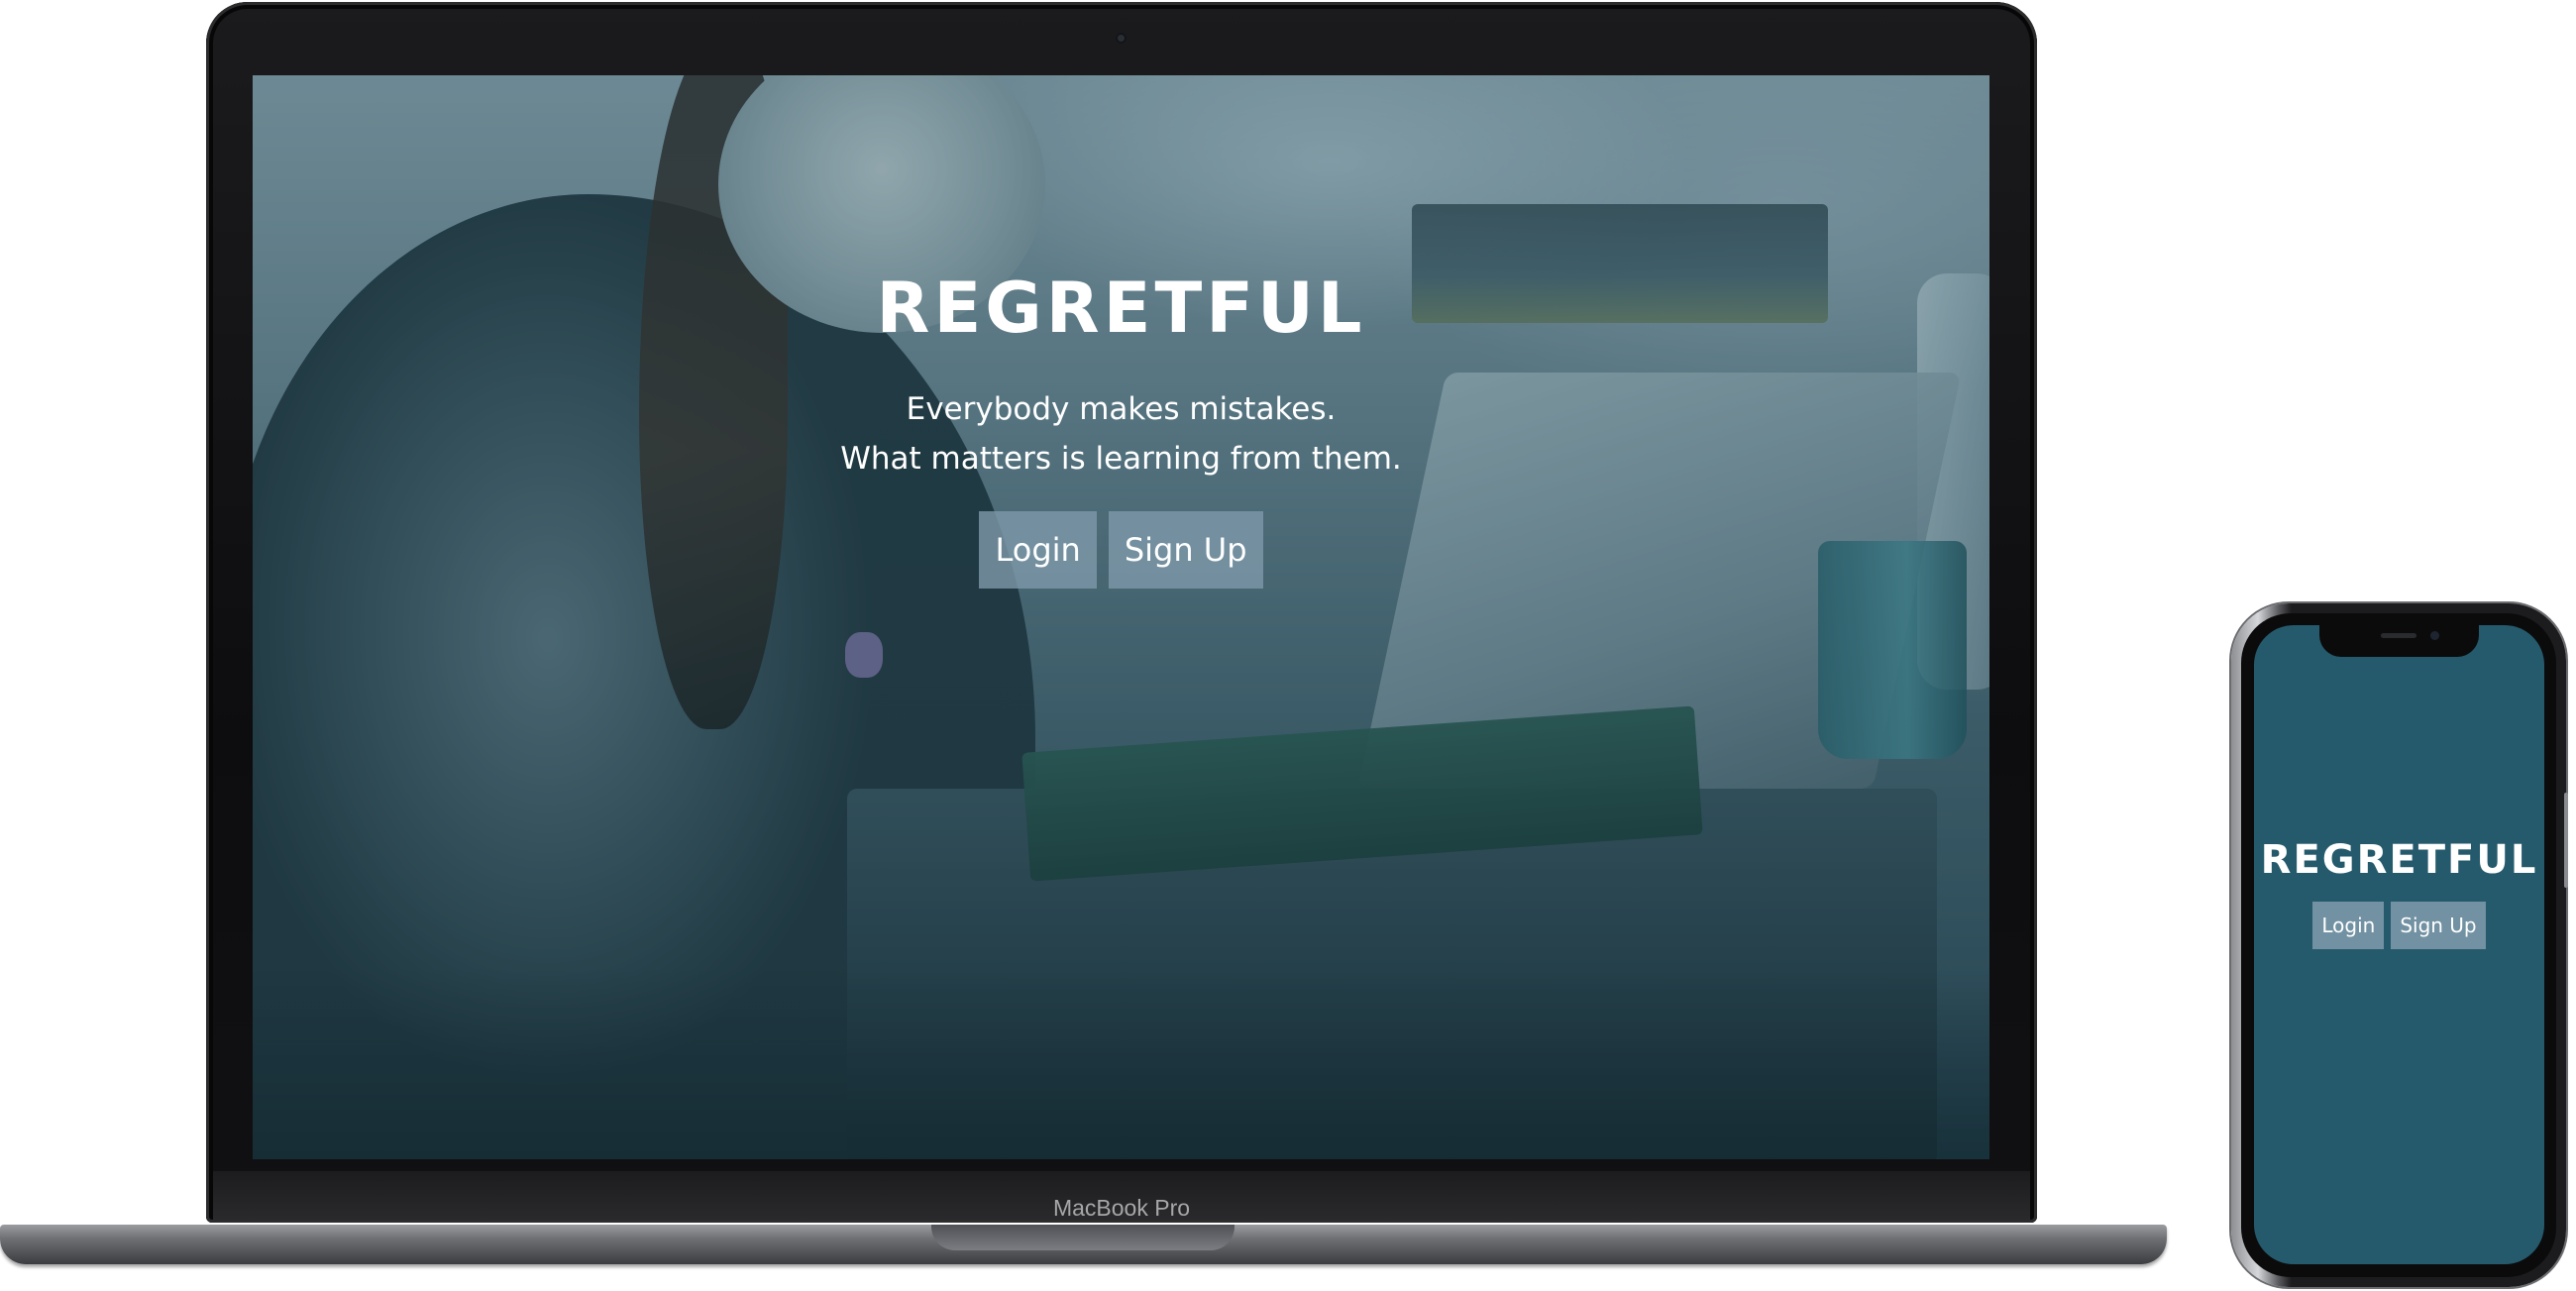 The image size is (2576, 1291). Describe the element at coordinates (1082, 1237) in the screenshot. I see `laptop-opening-notch` at that location.